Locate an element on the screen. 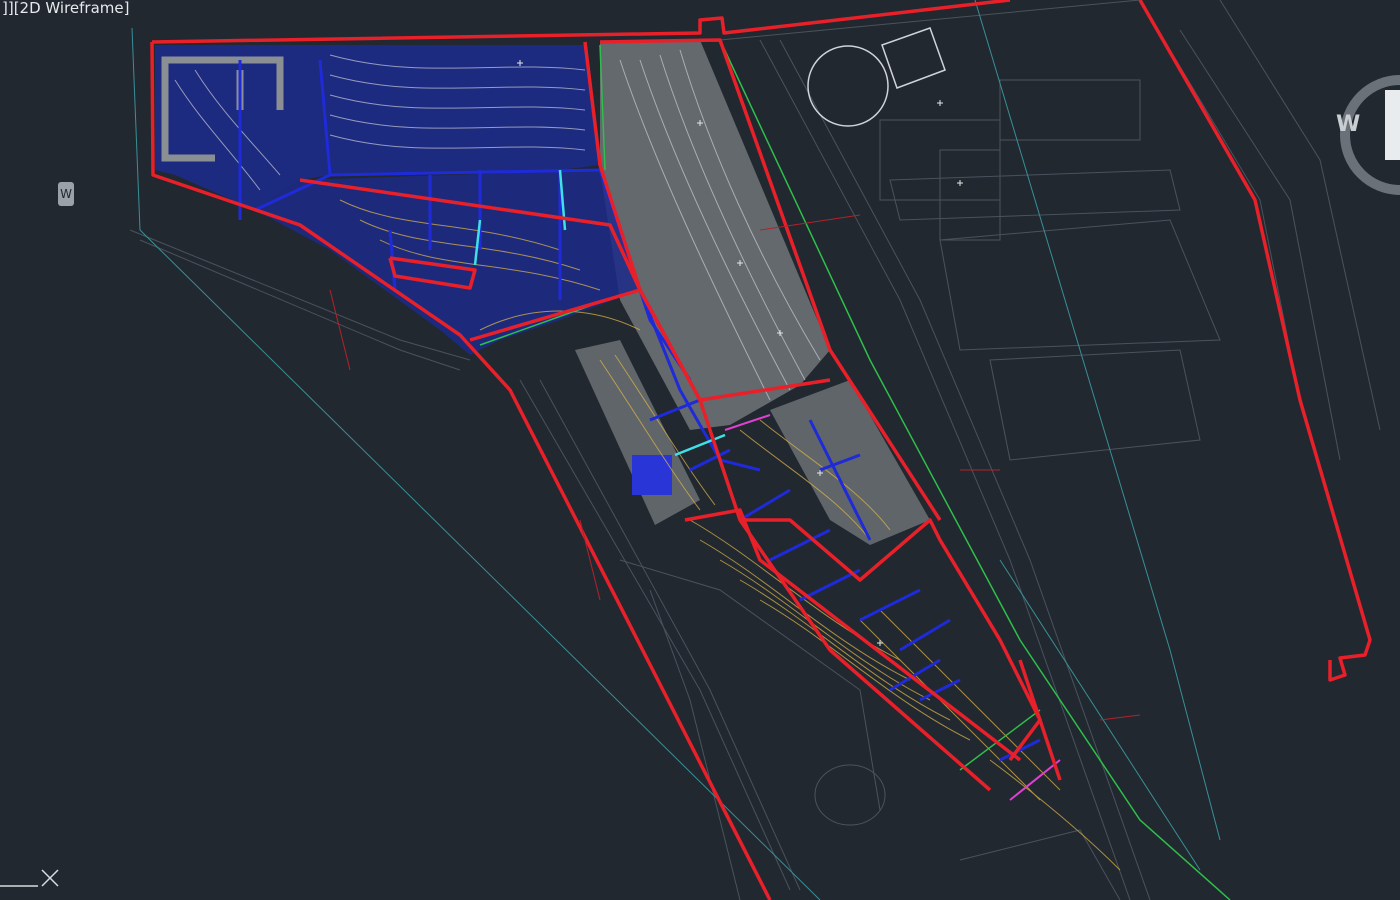  viewport-controls-label: ]][2D Wireframe] is located at coordinates (66, 8).